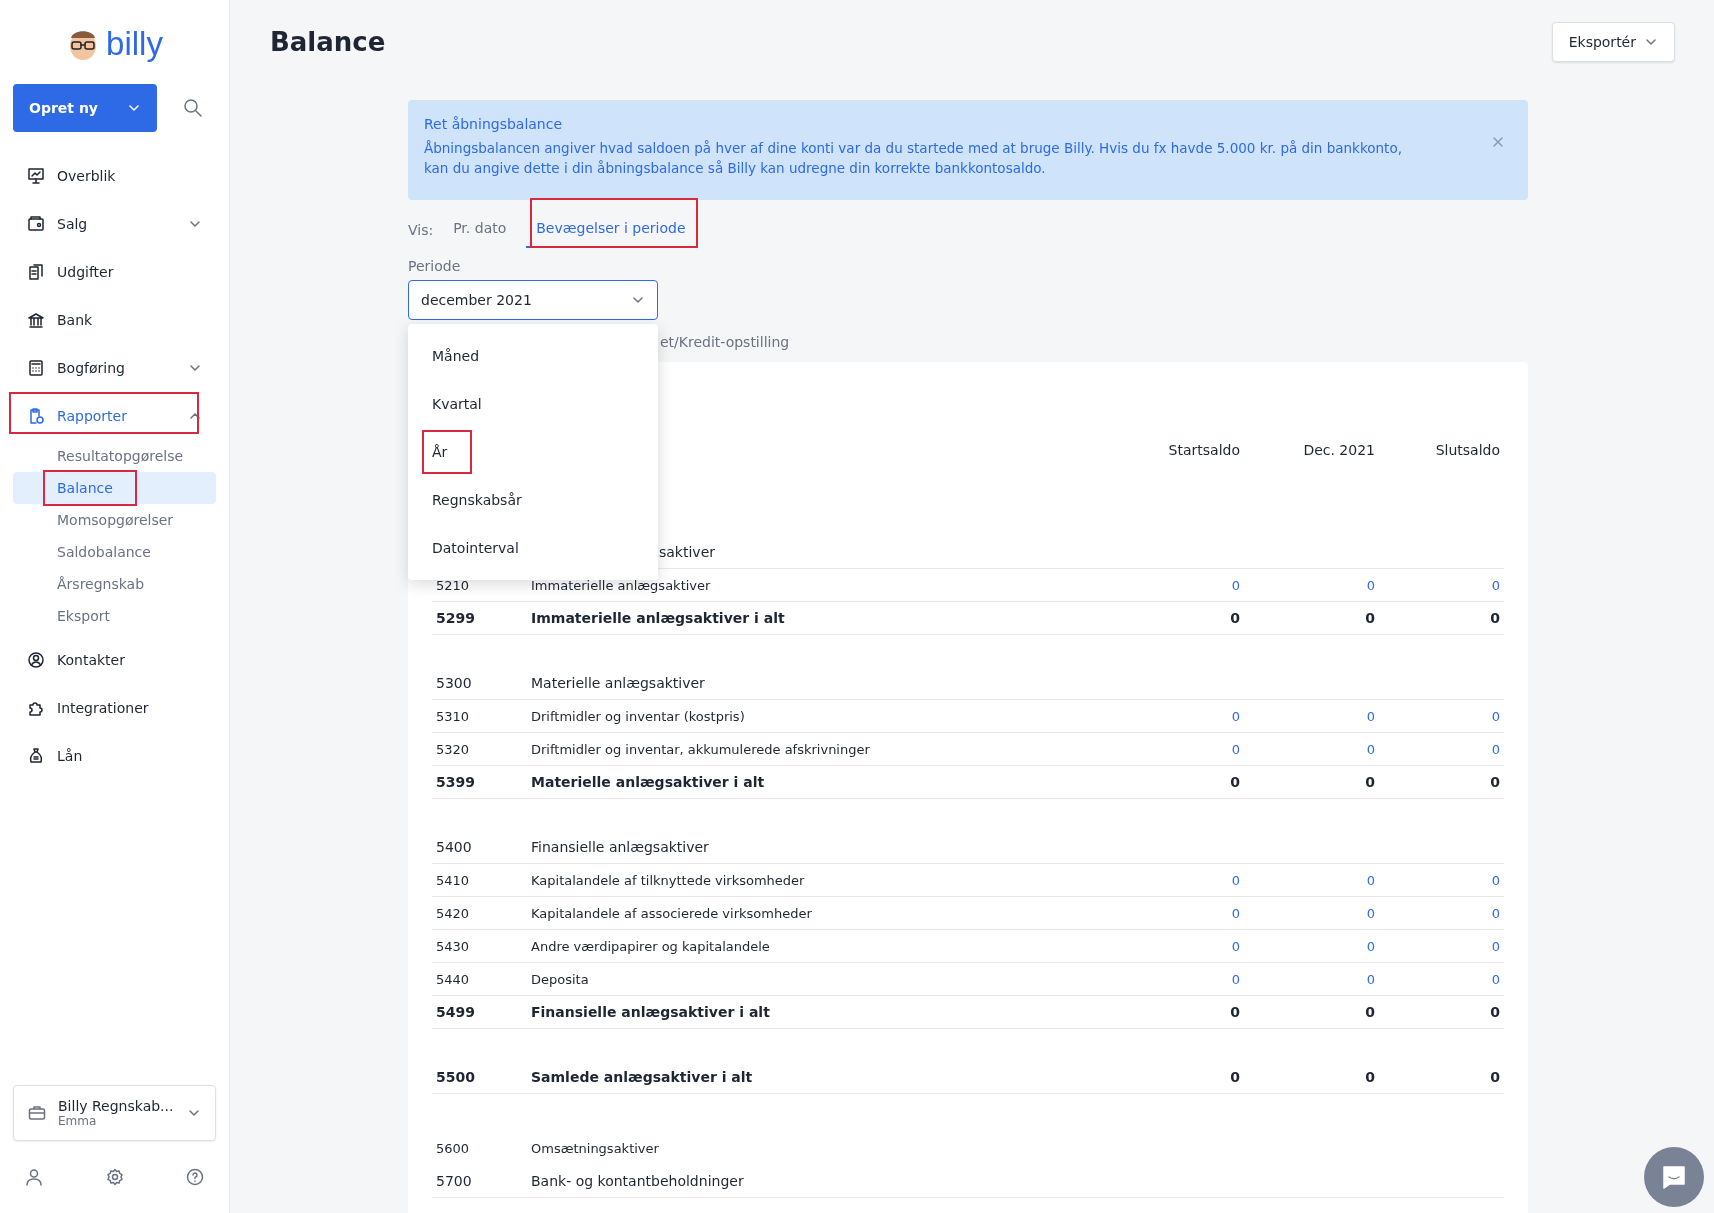 The height and width of the screenshot is (1213, 1714). Describe the element at coordinates (114, 488) in the screenshot. I see `submenu-item: Balance` at that location.